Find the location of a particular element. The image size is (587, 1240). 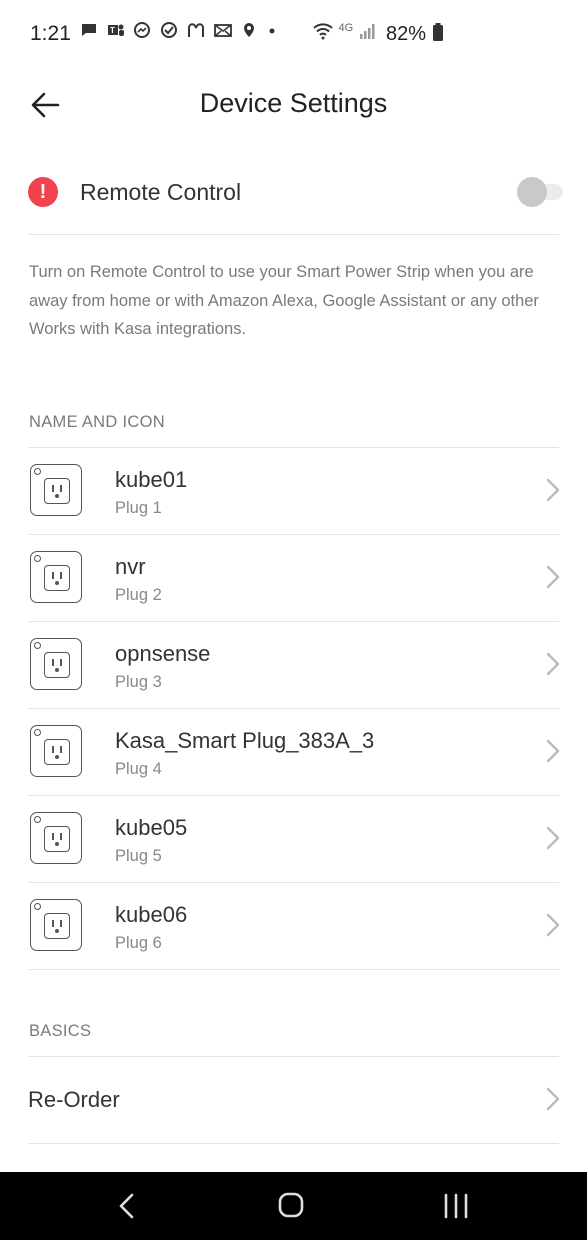

back-button is located at coordinates (46, 105).